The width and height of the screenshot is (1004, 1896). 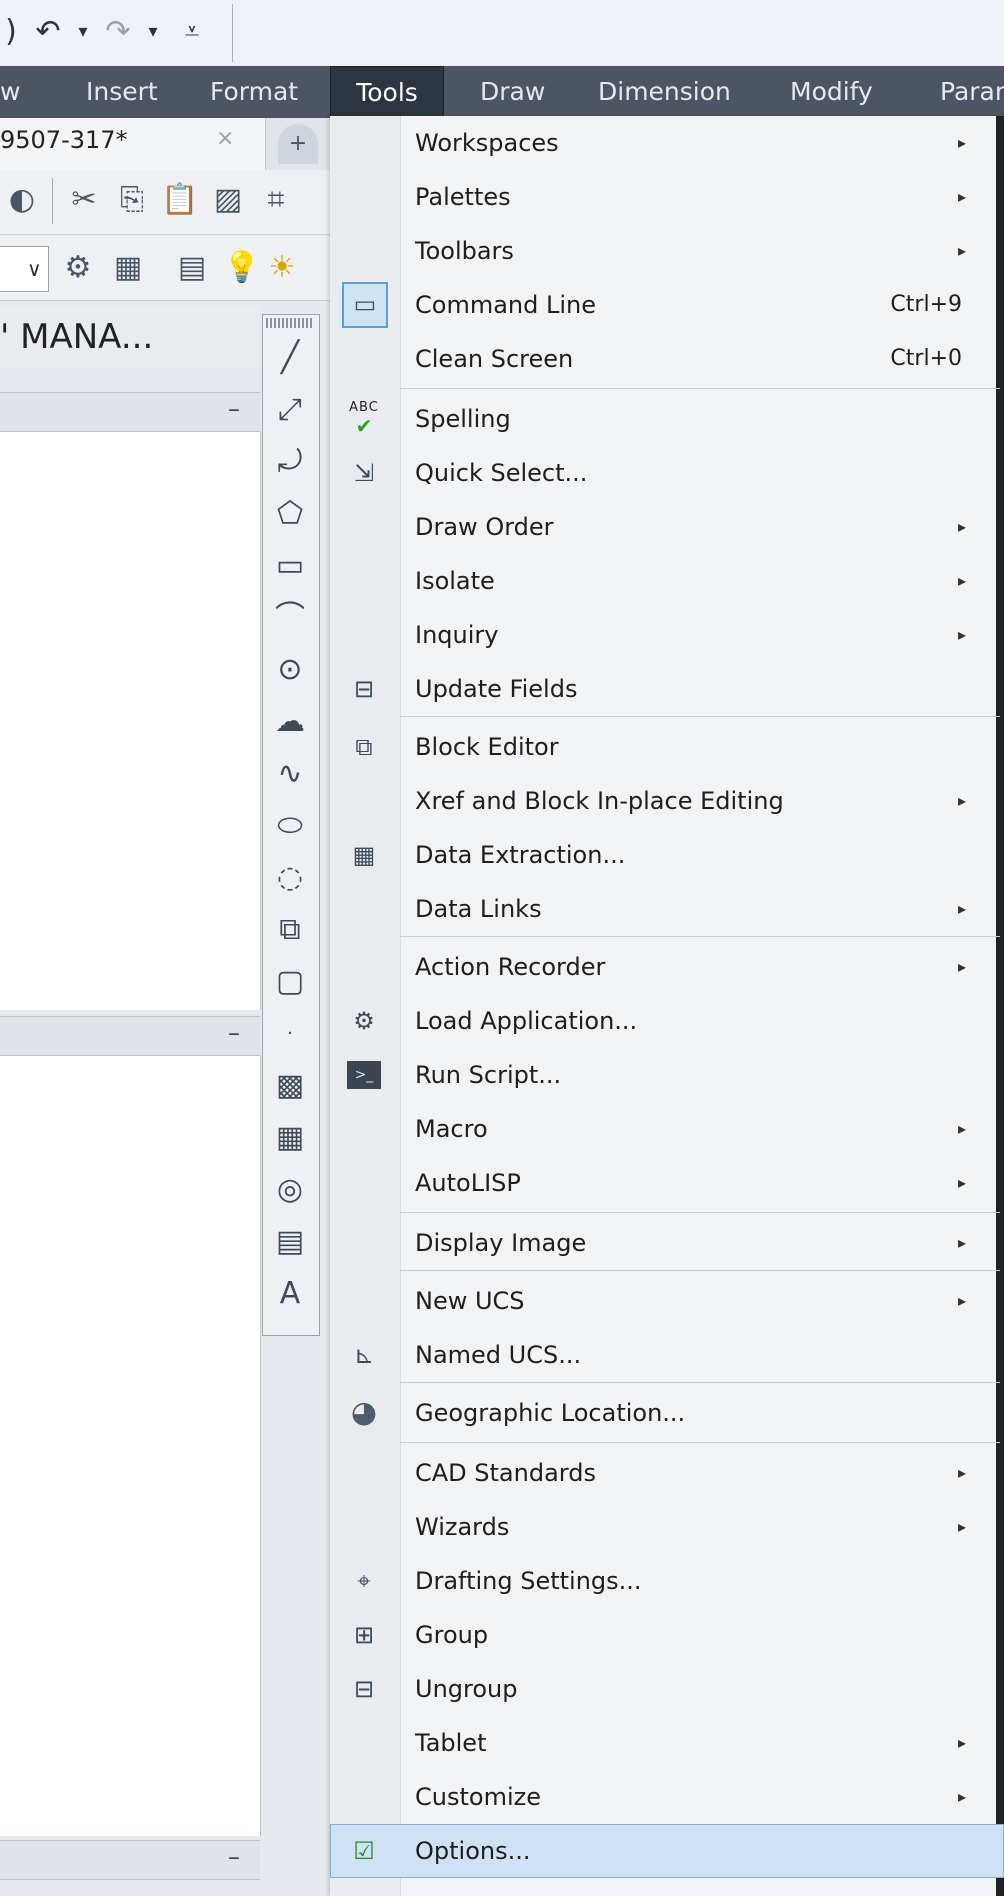 What do you see at coordinates (667, 1129) in the screenshot?
I see `menu-item-macro: Macro ▸` at bounding box center [667, 1129].